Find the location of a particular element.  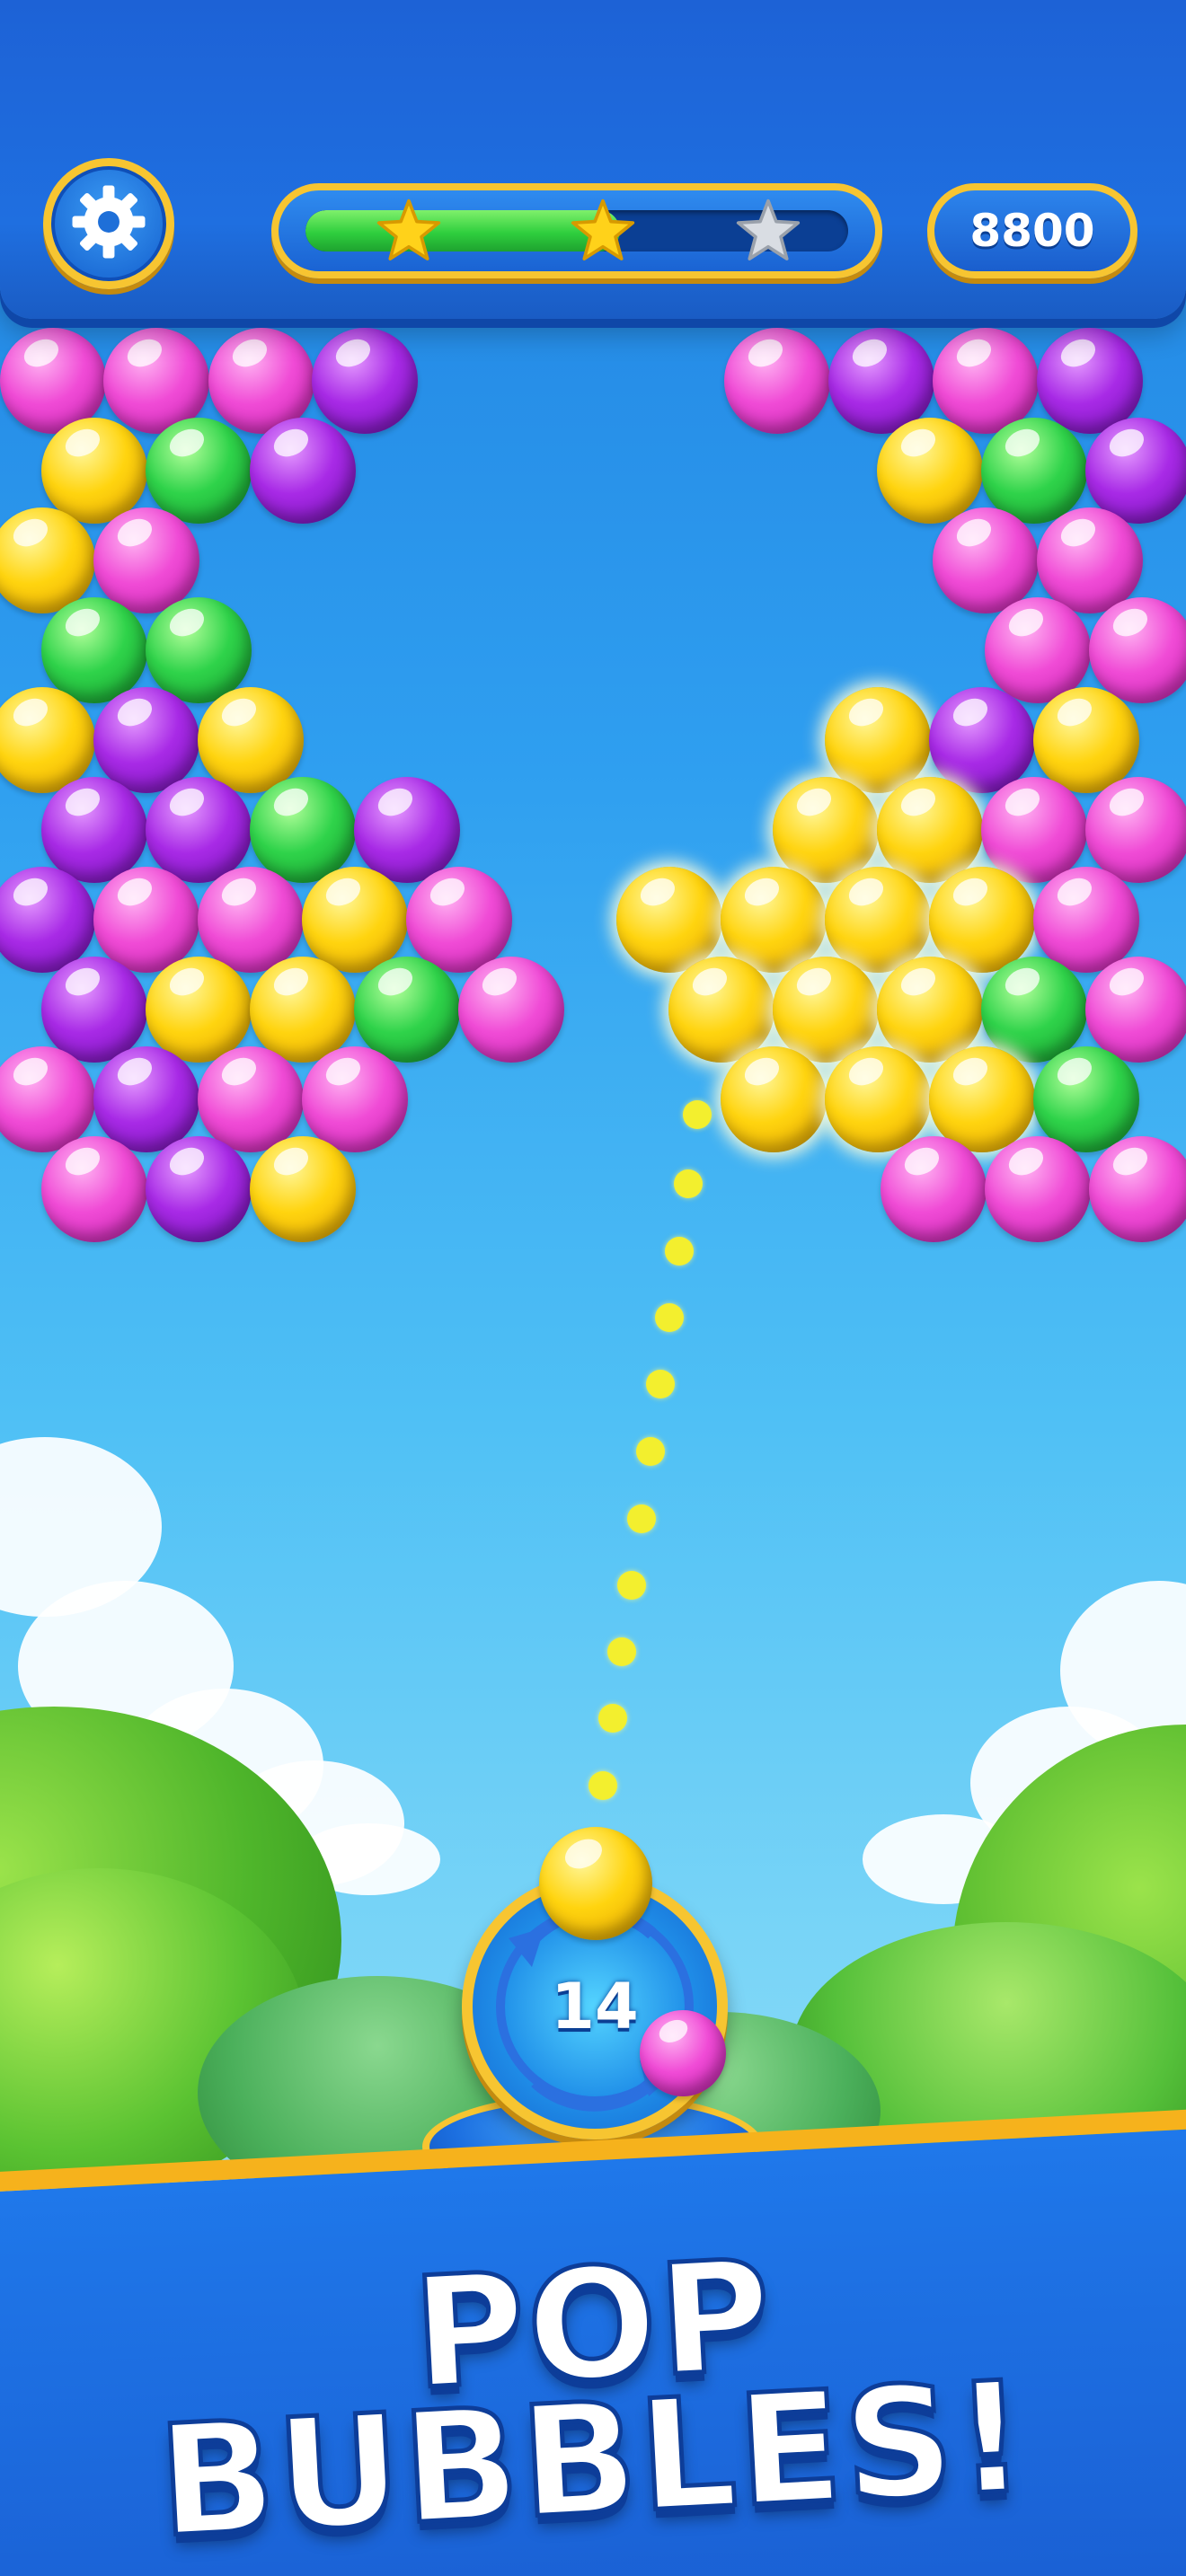

gear-icon is located at coordinates (108, 224).